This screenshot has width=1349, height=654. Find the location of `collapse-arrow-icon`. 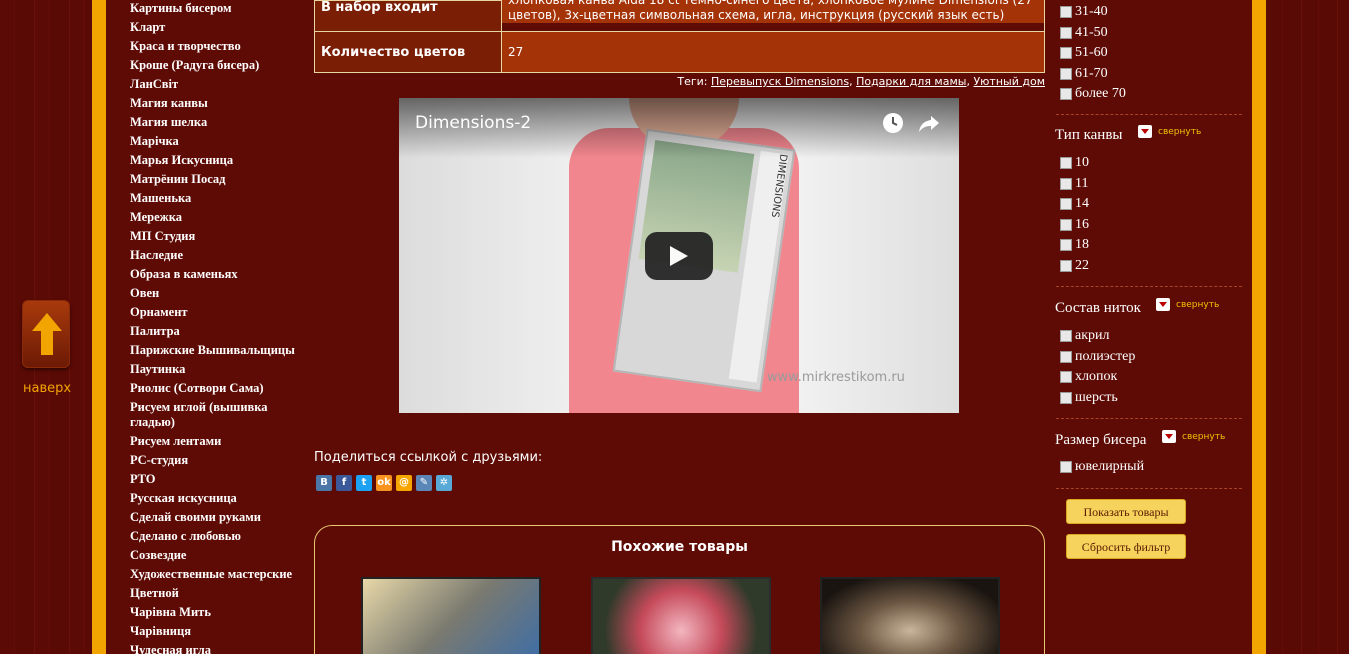

collapse-arrow-icon is located at coordinates (1163, 304).